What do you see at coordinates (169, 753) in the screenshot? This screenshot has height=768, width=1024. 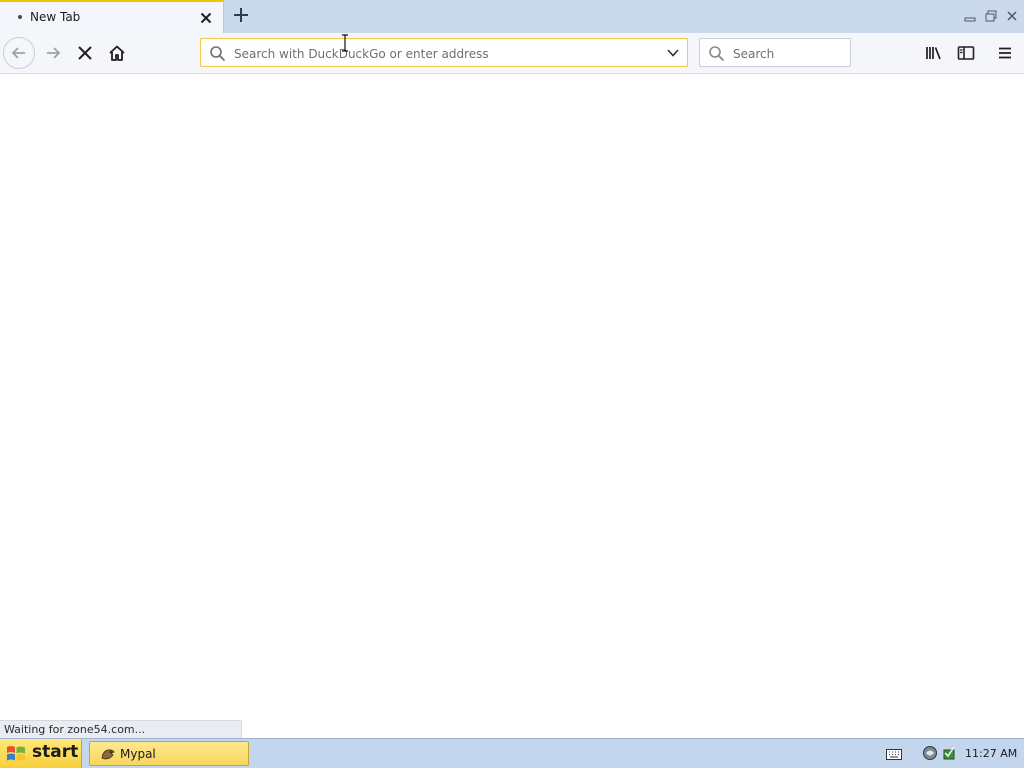 I see `taskbar-item-mypal: Mypal` at bounding box center [169, 753].